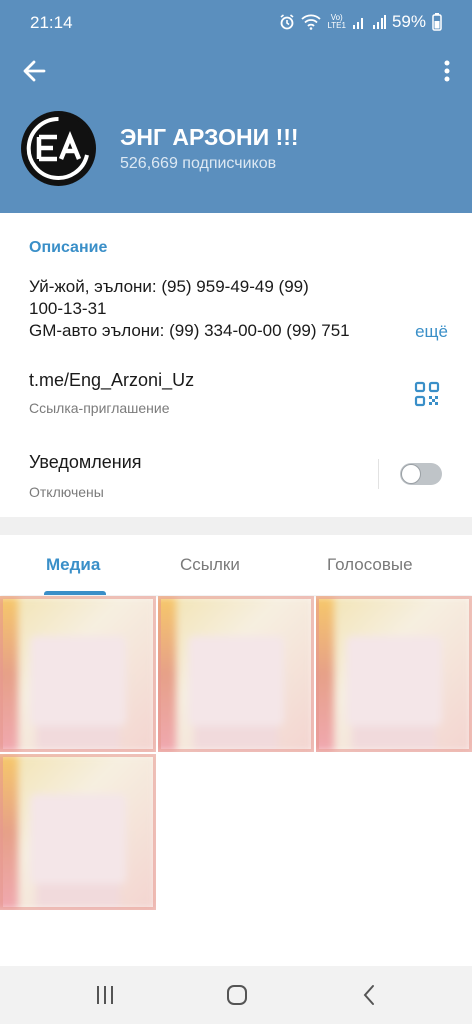  Describe the element at coordinates (169, 286) in the screenshot. I see `description-line: Уй-жой, эълони: (95) 959-49-49 (99)` at that location.